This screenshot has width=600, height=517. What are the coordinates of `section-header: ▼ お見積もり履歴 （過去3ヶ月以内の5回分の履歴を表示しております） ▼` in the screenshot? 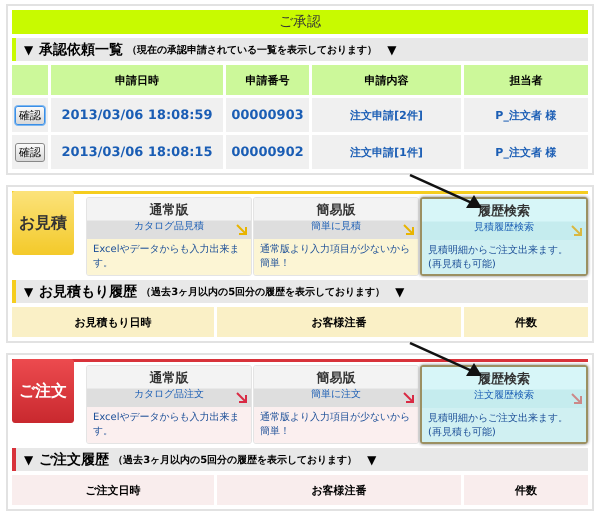 It's located at (300, 291).